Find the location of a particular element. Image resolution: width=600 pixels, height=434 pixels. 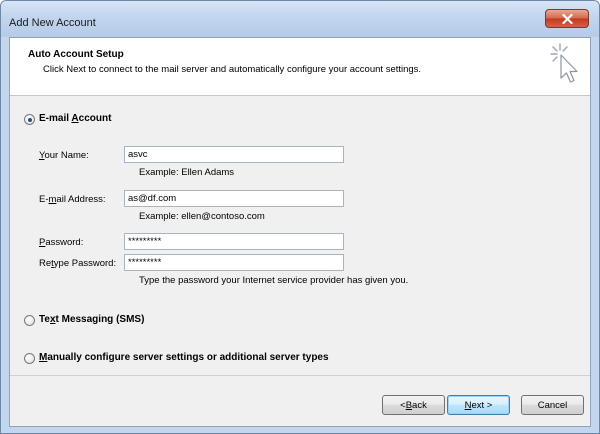

close-icon is located at coordinates (567, 18).